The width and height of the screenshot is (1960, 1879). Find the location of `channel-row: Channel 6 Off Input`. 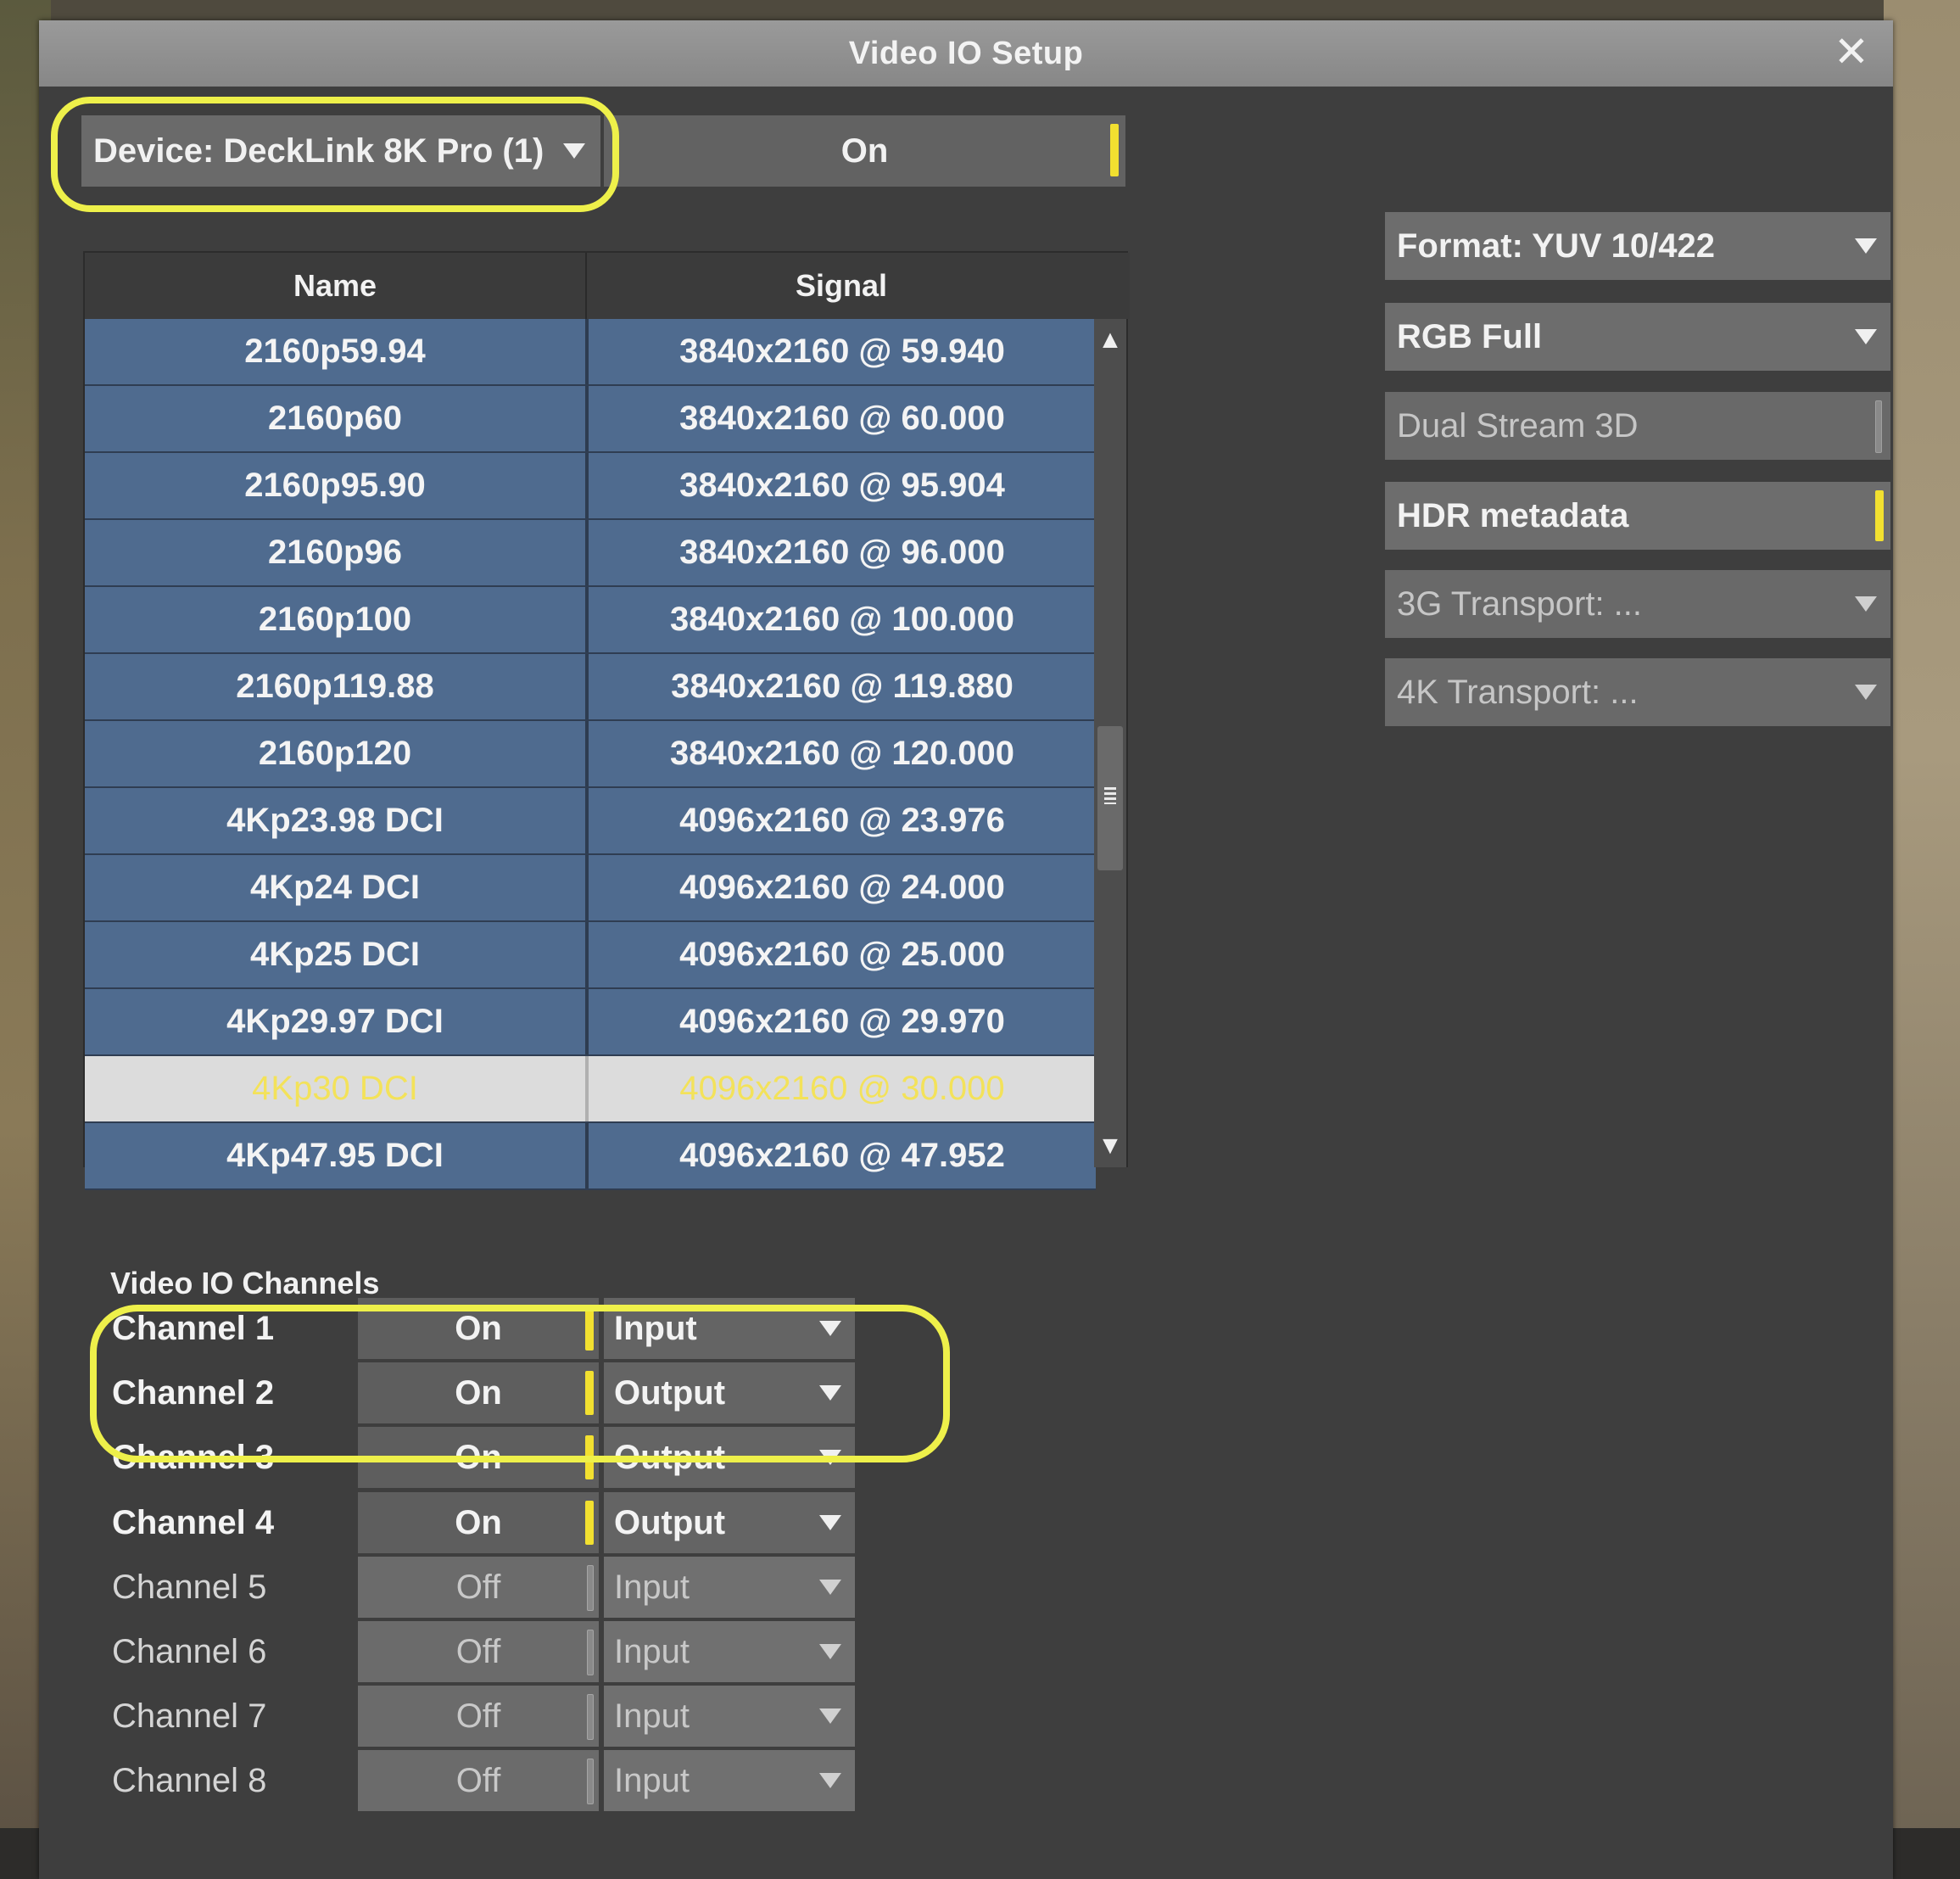

channel-row: Channel 6 Off Input is located at coordinates (501, 1651).